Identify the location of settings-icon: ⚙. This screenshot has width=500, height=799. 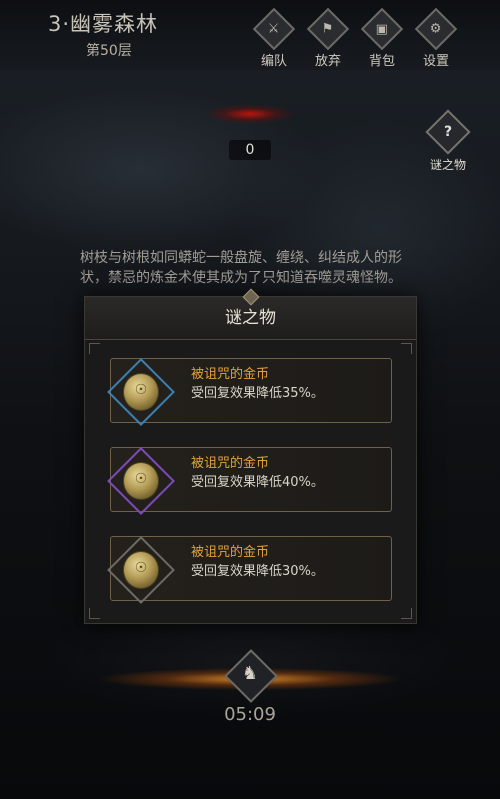
(436, 29).